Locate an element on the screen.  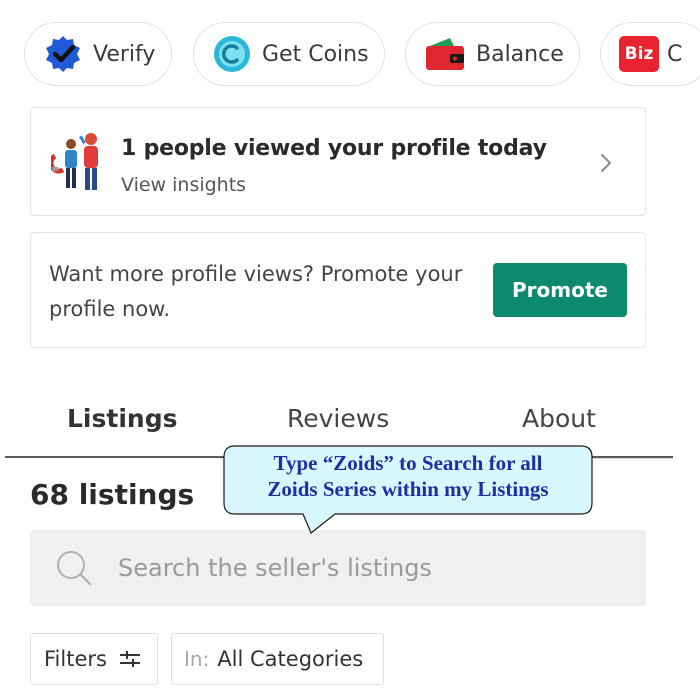
category-filter-button: In: All Categories is located at coordinates (277, 659).